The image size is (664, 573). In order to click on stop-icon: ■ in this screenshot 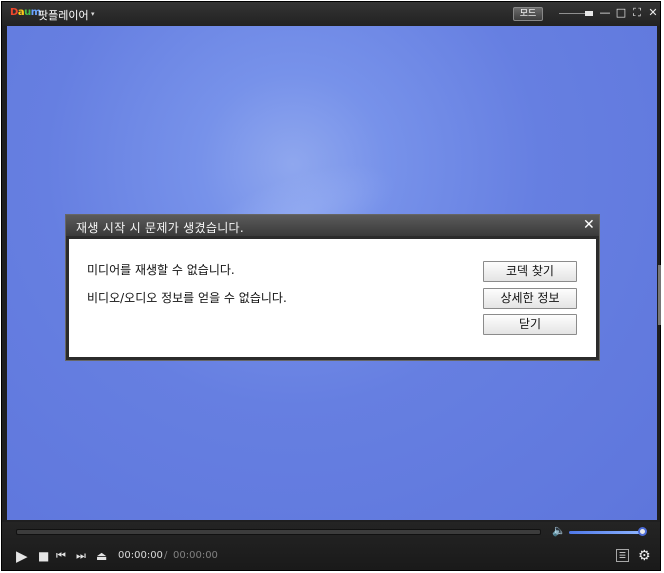, I will do `click(43, 556)`.